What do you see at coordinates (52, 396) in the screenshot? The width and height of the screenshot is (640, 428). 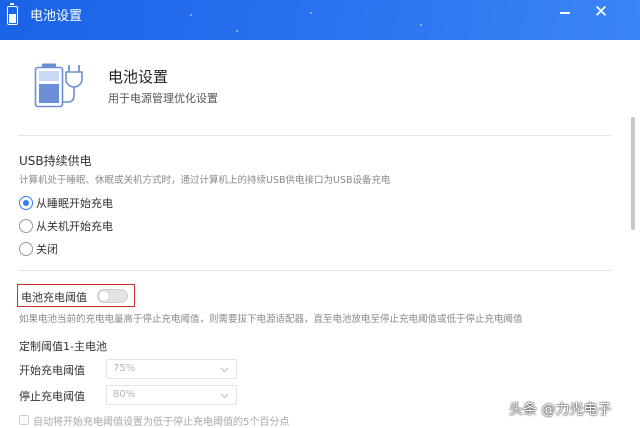 I see `stop-threshold-label: 停止充电阈值` at bounding box center [52, 396].